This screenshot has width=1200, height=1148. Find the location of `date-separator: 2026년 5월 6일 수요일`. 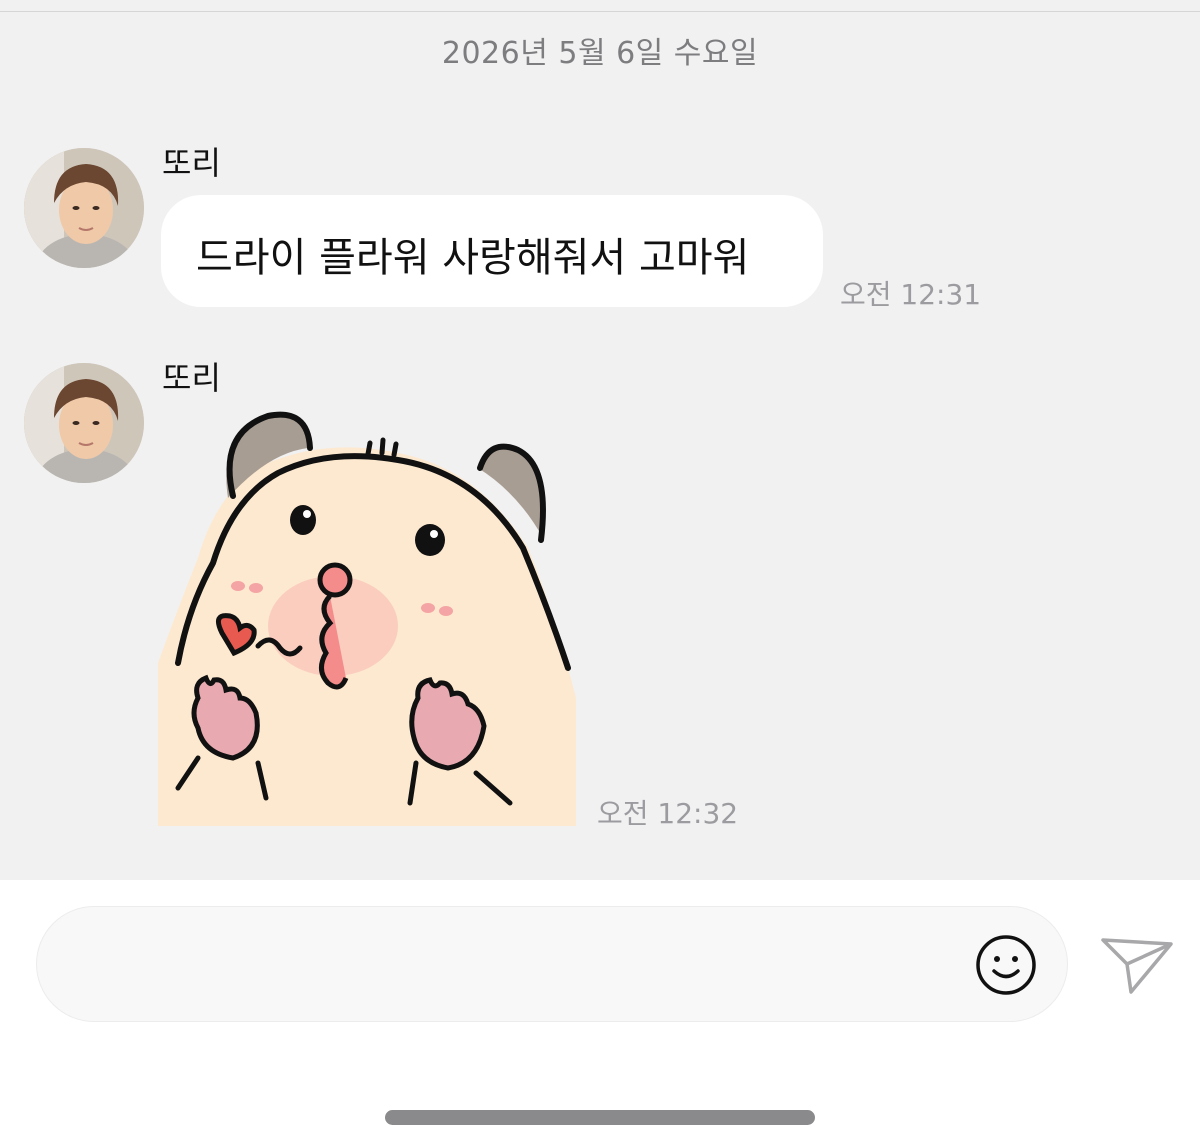

date-separator: 2026년 5월 6일 수요일 is located at coordinates (600, 53).